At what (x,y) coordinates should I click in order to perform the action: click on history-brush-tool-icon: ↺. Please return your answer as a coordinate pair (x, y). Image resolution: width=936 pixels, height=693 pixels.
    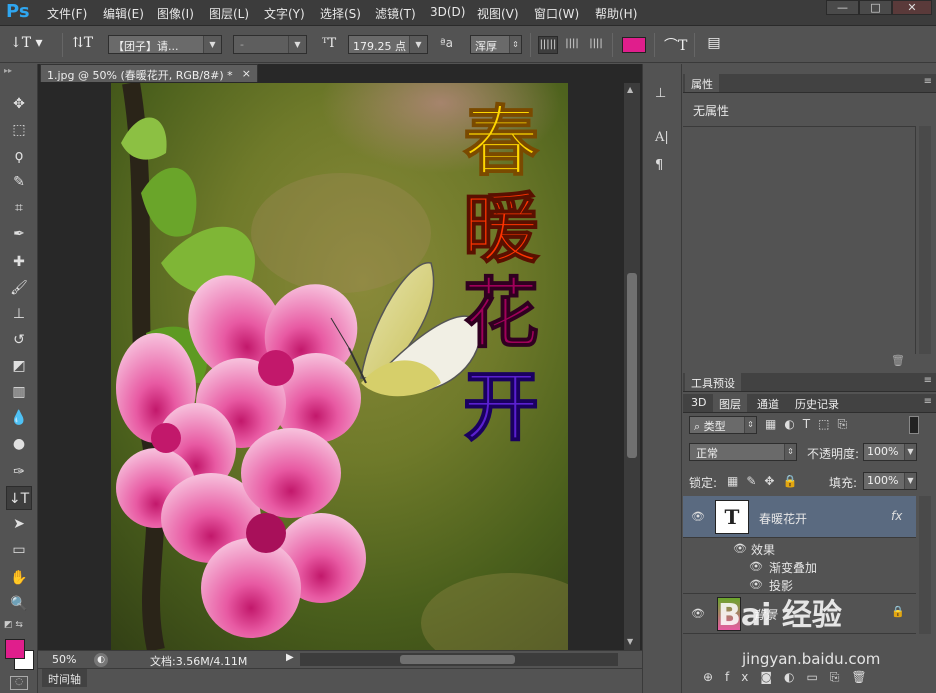
    Looking at the image, I should click on (19, 340).